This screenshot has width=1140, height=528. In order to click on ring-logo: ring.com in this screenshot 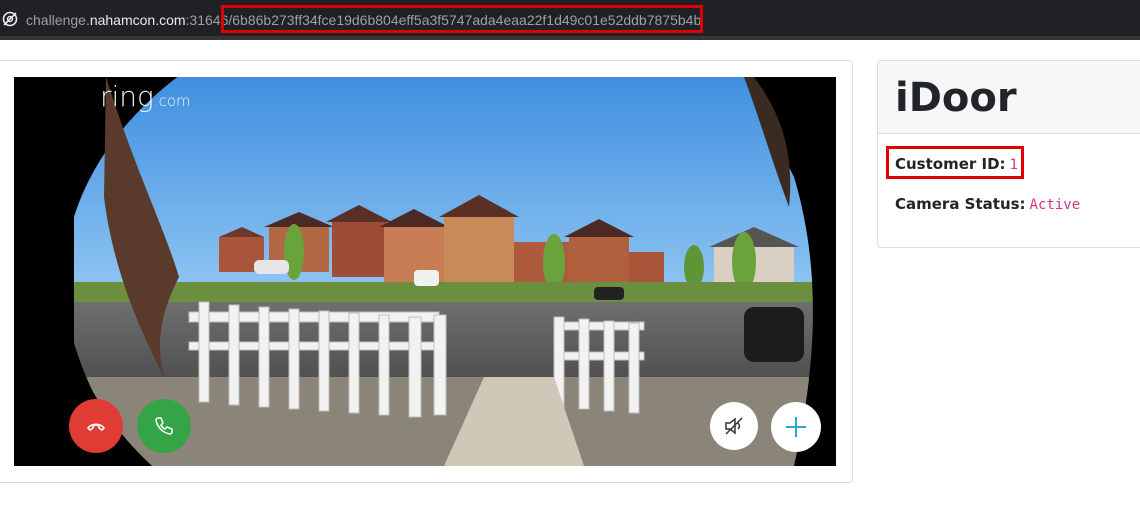, I will do `click(145, 96)`.